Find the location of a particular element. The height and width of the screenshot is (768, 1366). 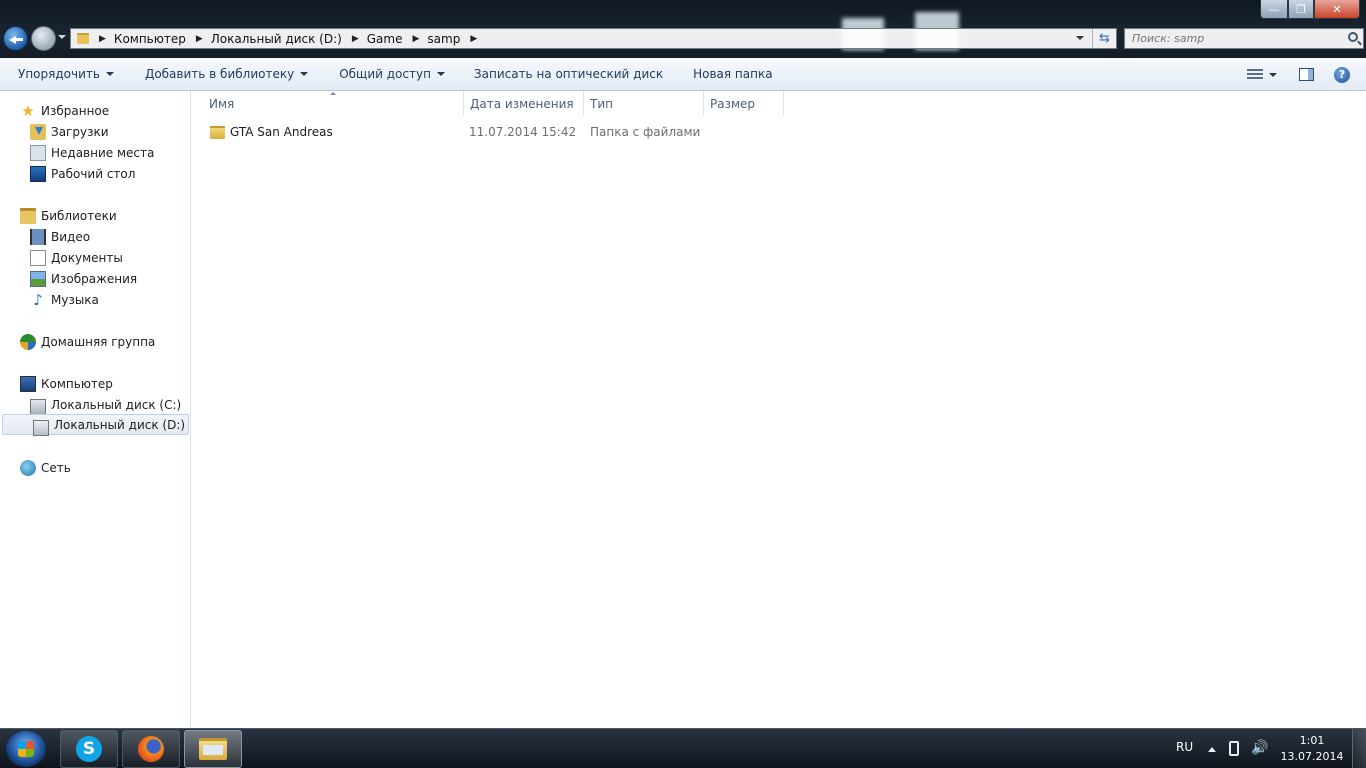

nav-documents: Документы is located at coordinates (94, 257).